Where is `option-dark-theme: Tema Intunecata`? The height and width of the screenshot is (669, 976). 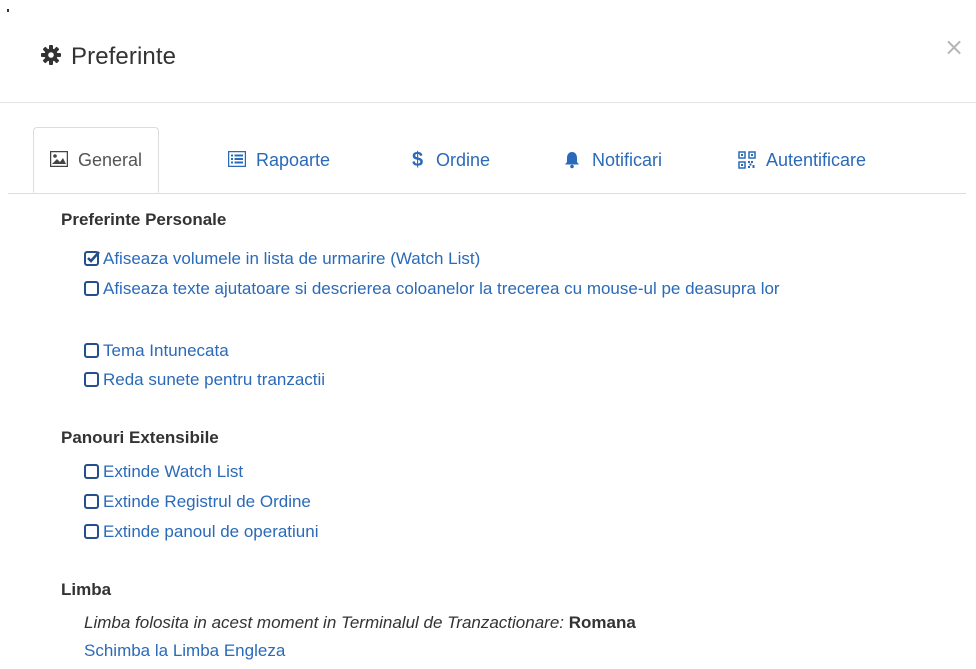
option-dark-theme: Tema Intunecata is located at coordinates (494, 351).